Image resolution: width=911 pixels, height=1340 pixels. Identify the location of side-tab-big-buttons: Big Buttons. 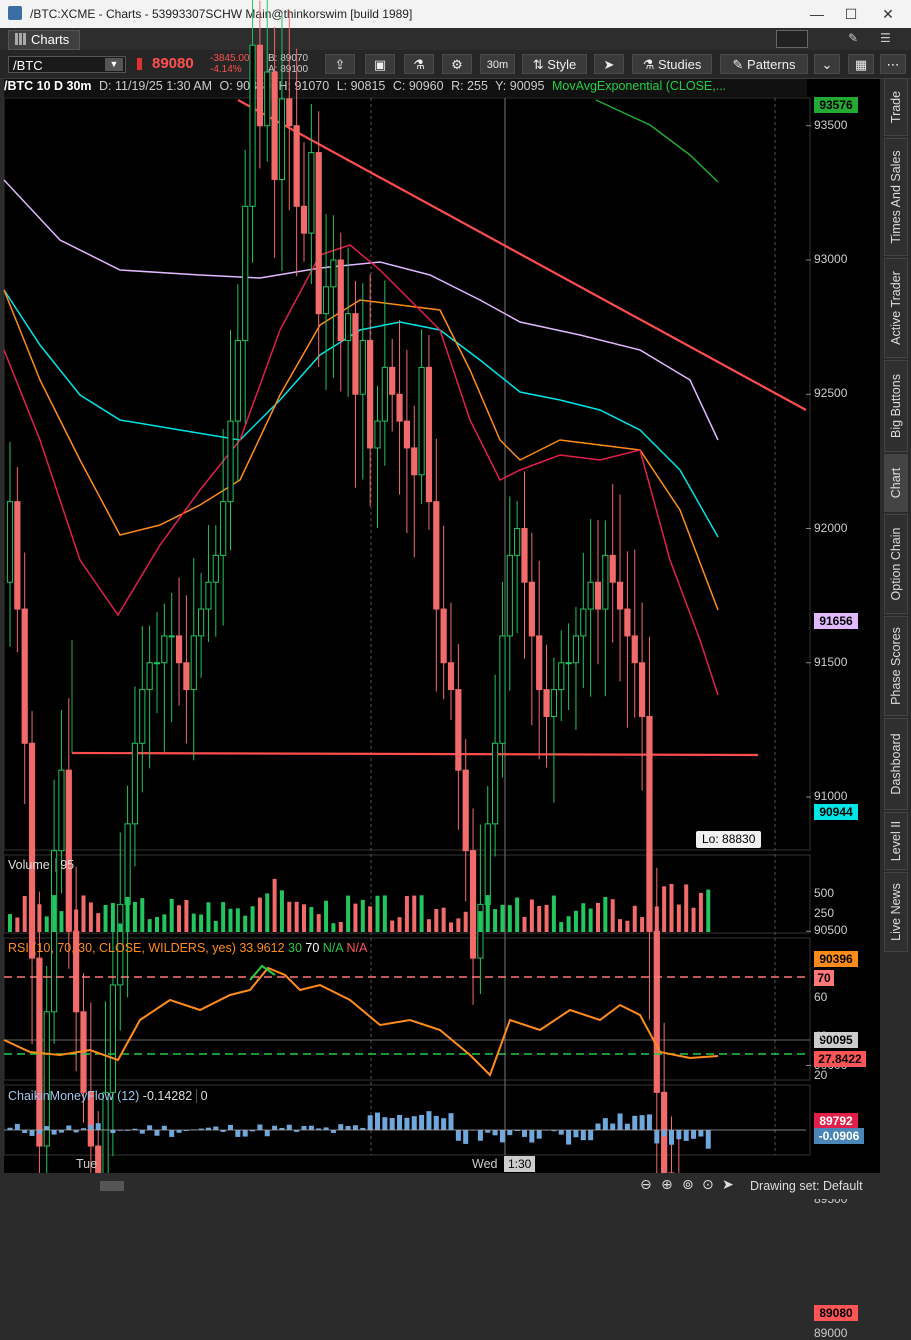
(896, 406).